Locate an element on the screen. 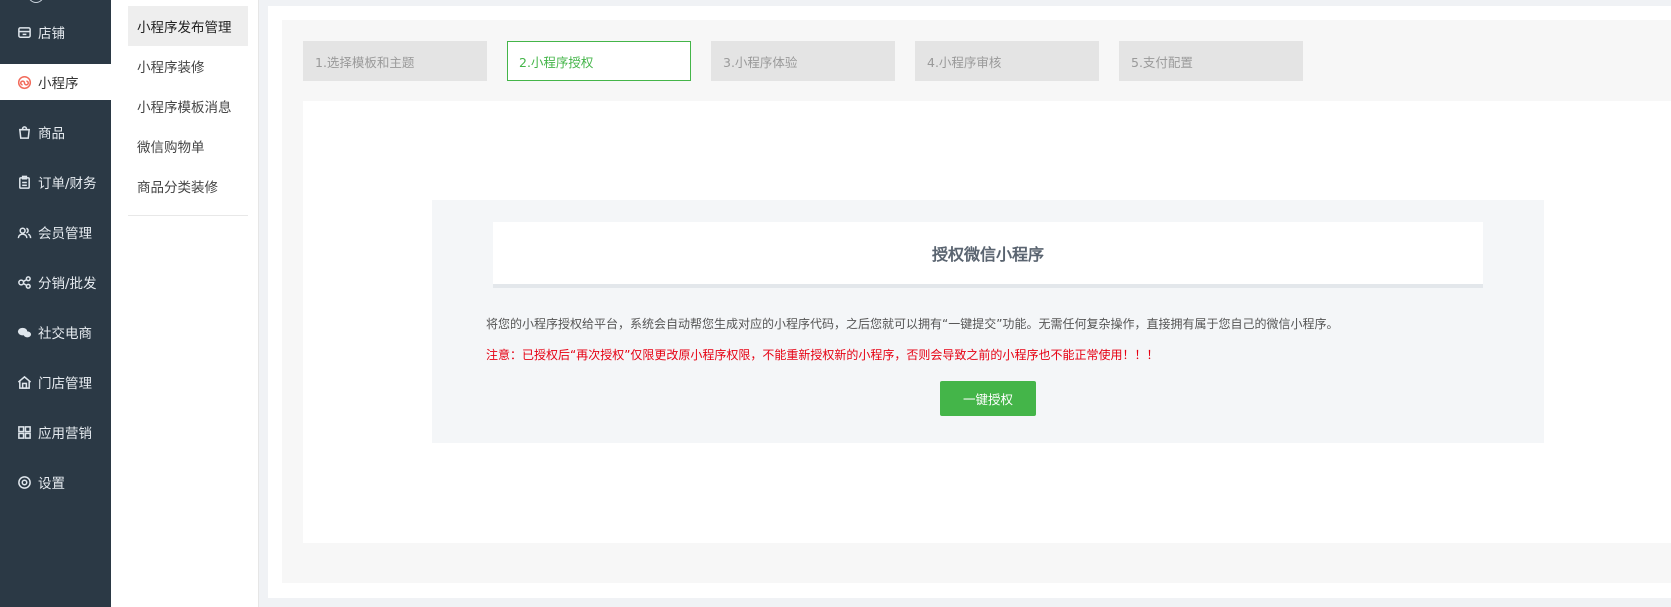 The image size is (1671, 607). sidebar-item-label: 店铺 is located at coordinates (51, 34).